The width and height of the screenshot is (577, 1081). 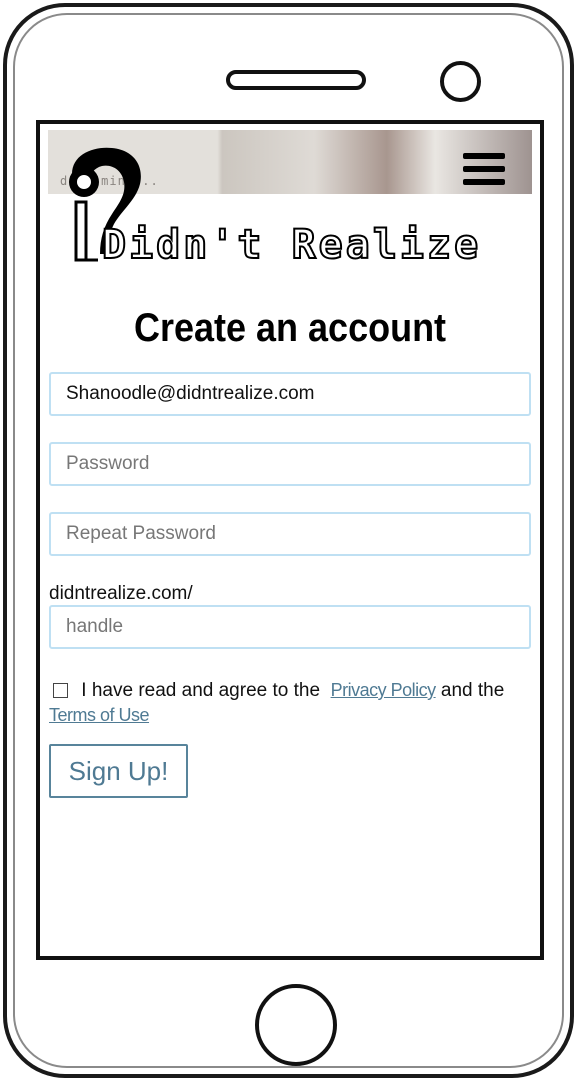 I want to click on hamburger-menu-icon, so click(x=485, y=171).